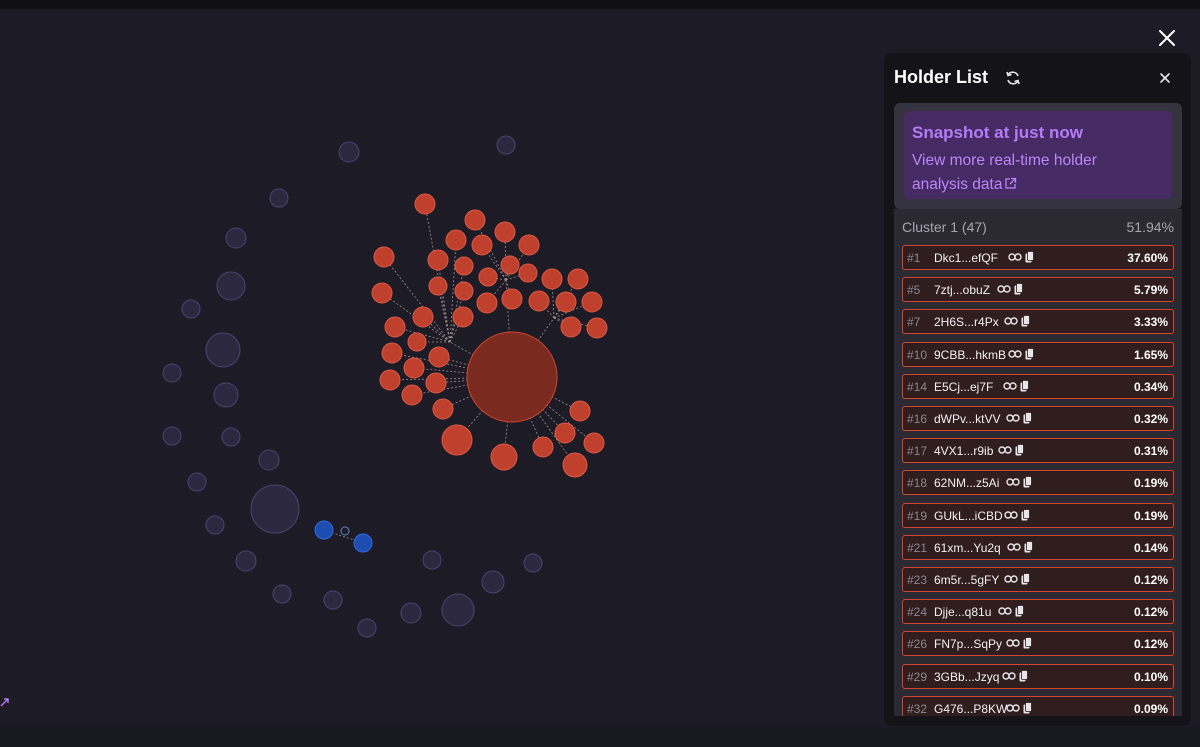 This screenshot has width=1200, height=747. Describe the element at coordinates (345, 531) in the screenshot. I see `link-node` at that location.